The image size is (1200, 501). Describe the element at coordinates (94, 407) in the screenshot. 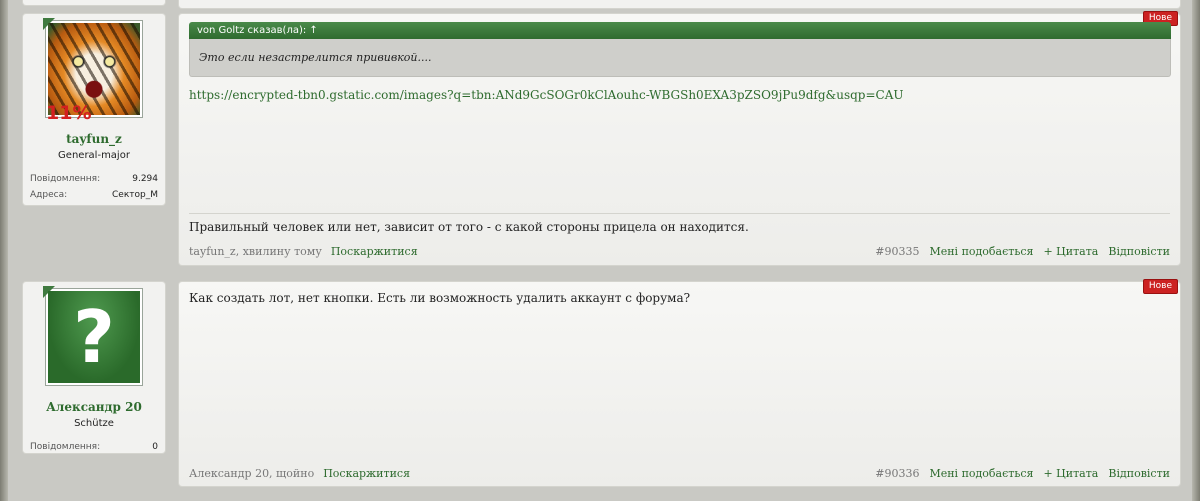

I see `username: Александр 20` at that location.